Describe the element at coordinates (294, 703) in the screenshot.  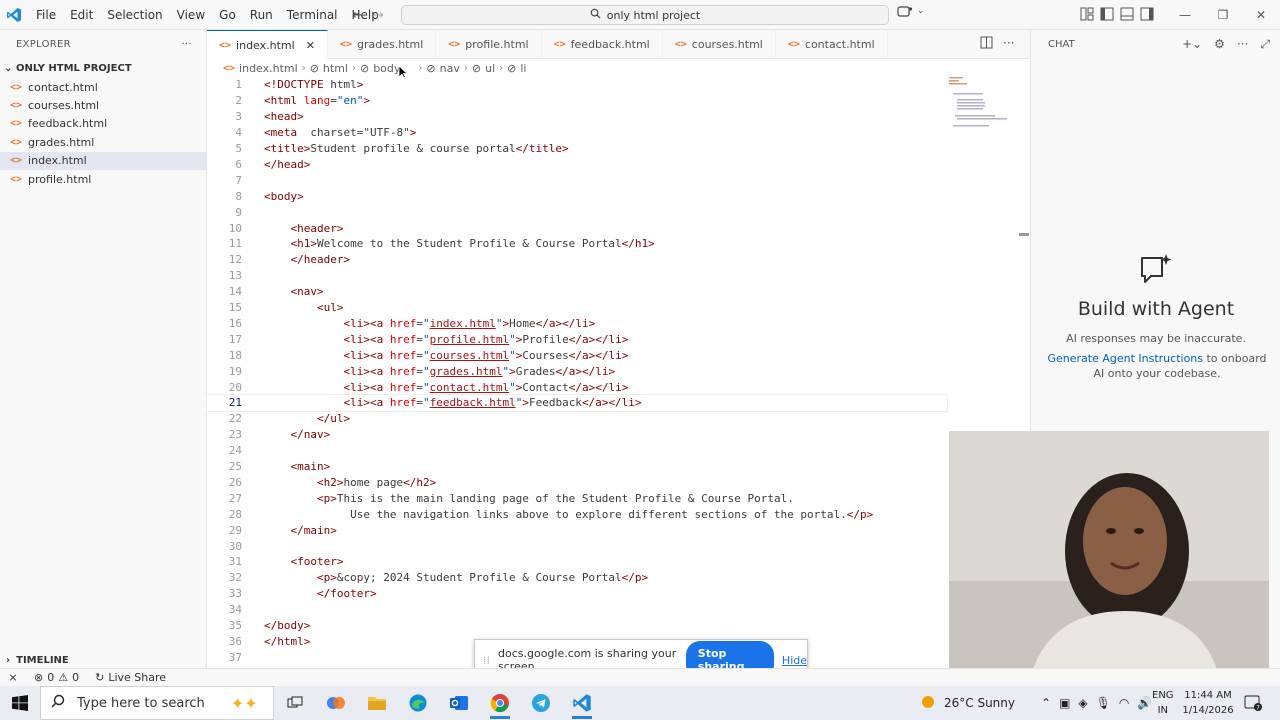
I see `task-view-icon` at that location.